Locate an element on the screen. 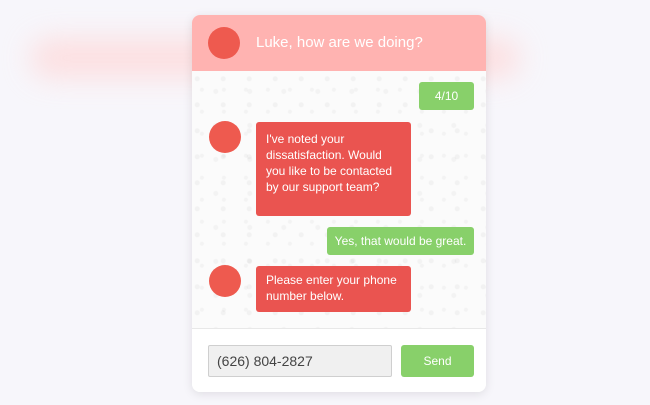  chat-title: Luke, how are we doing? is located at coordinates (339, 42).